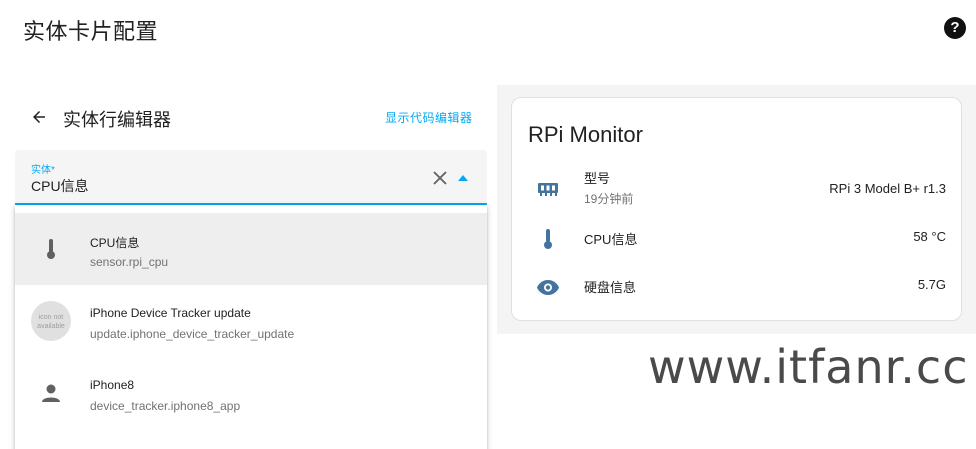 This screenshot has width=976, height=449. What do you see at coordinates (192, 334) in the screenshot?
I see `list-item-entity-id: update.iphone_device_tracker_update` at bounding box center [192, 334].